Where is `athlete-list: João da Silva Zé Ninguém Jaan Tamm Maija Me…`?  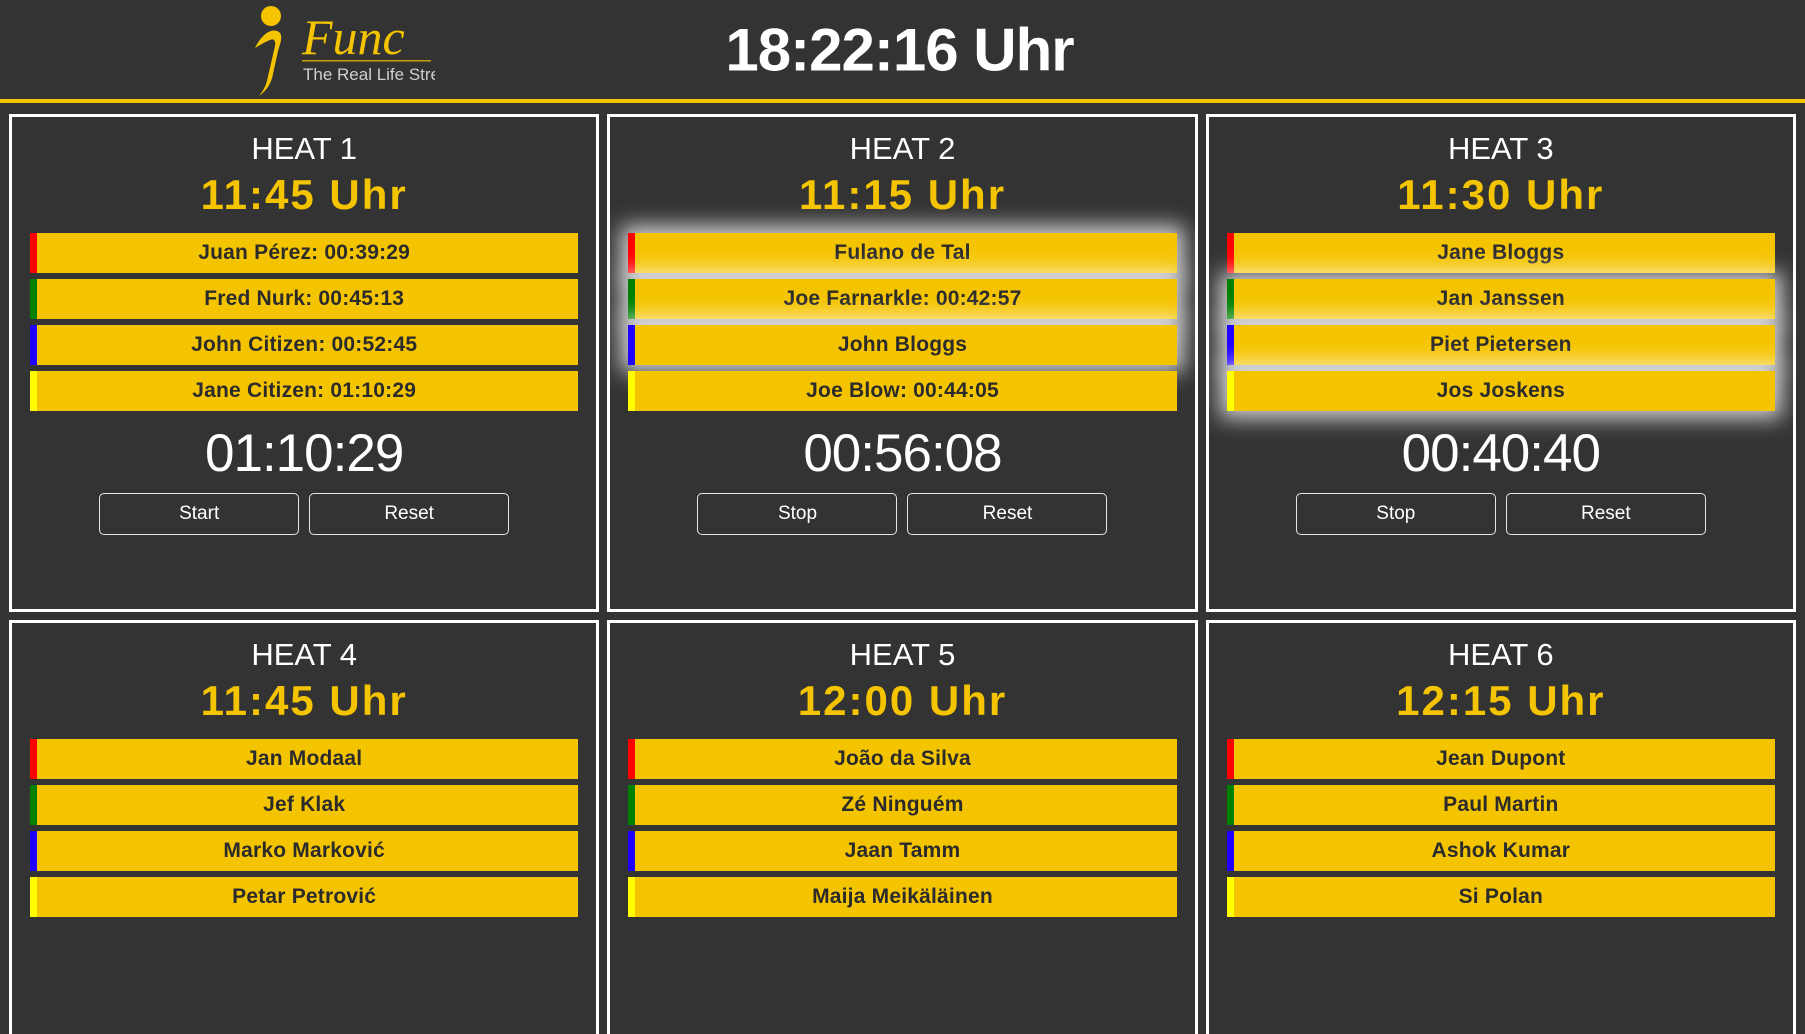
athlete-list: João da Silva Zé Ninguém Jaan Tamm Maija Me… is located at coordinates (902, 828).